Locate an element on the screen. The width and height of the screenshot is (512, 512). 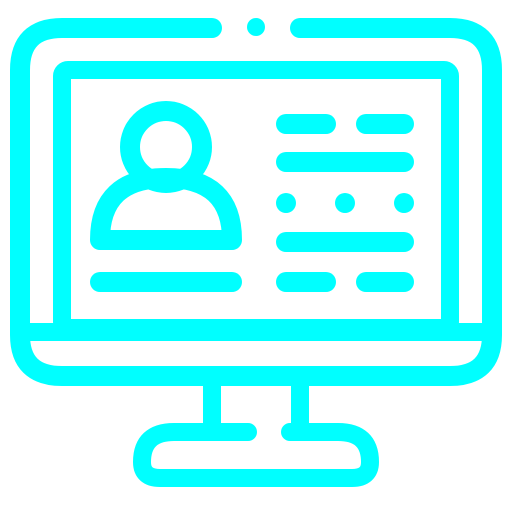
stand-base is located at coordinates (256, 455).